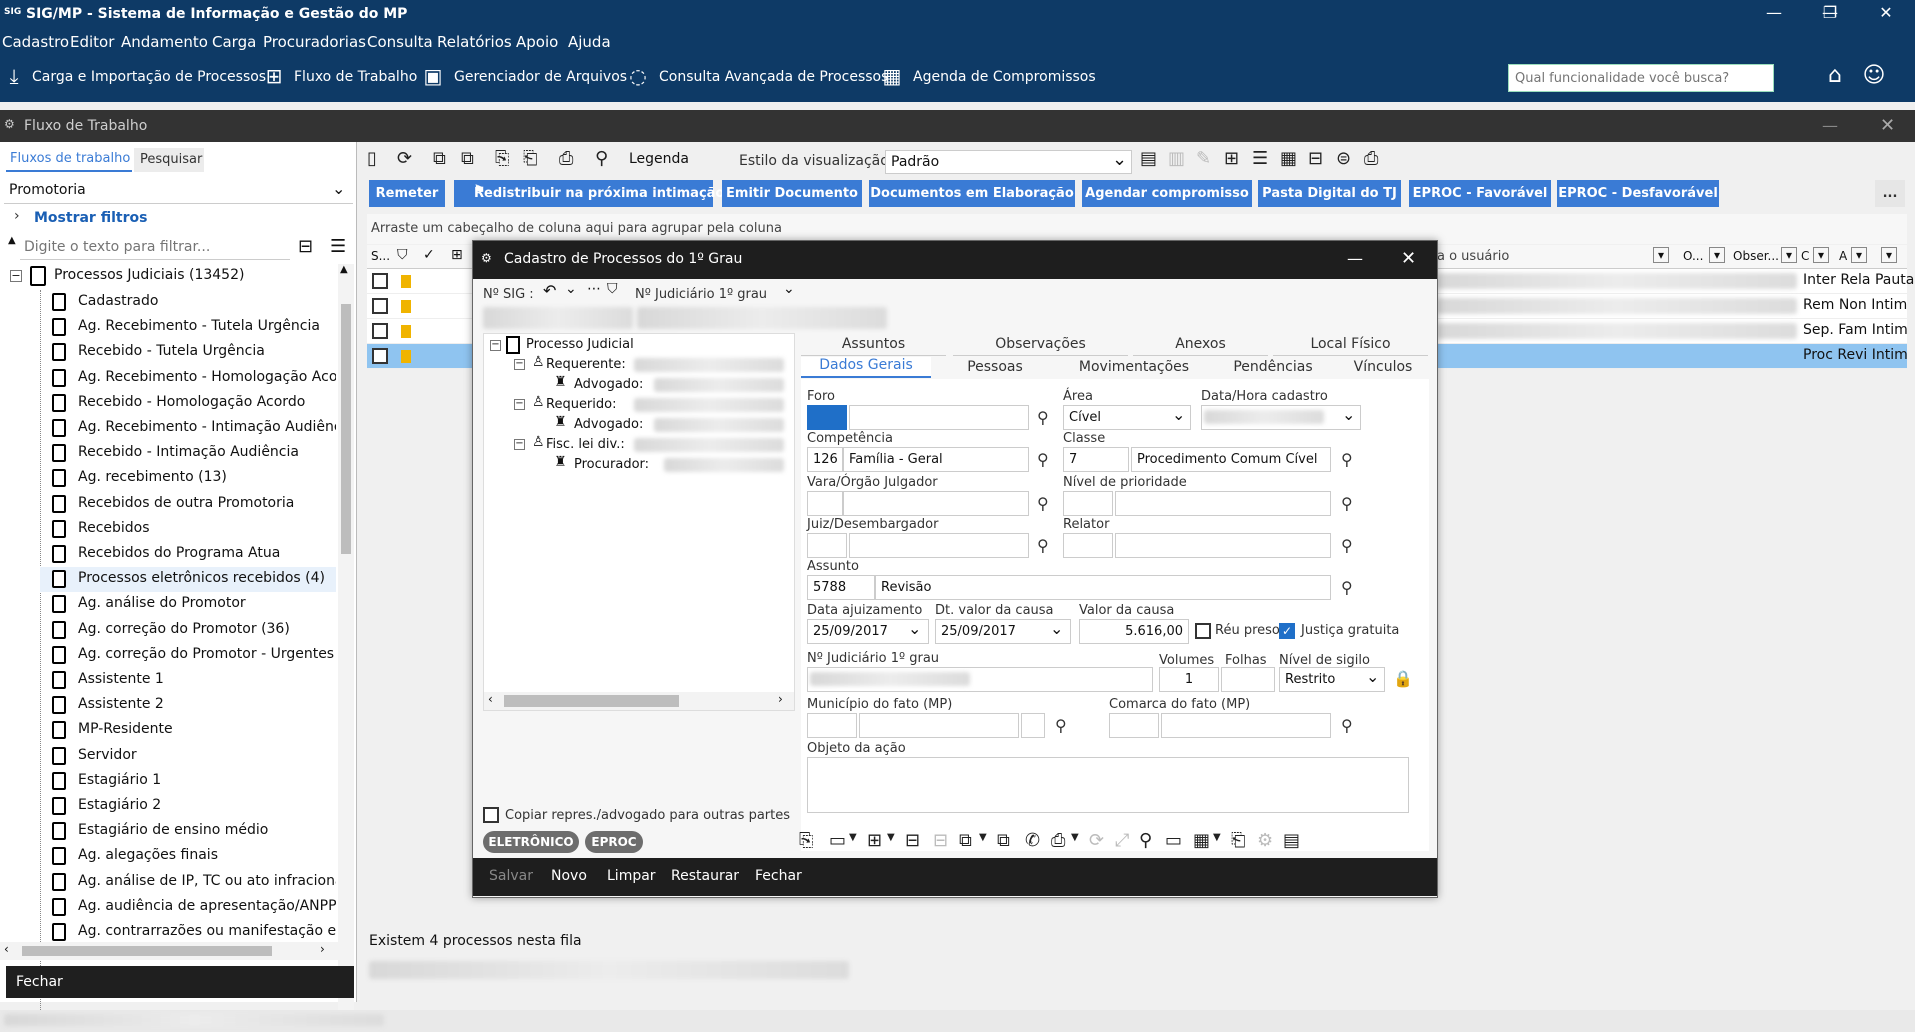 The width and height of the screenshot is (1915, 1032). Describe the element at coordinates (467, 158) in the screenshot. I see `duplicate-icon: ⧉` at that location.